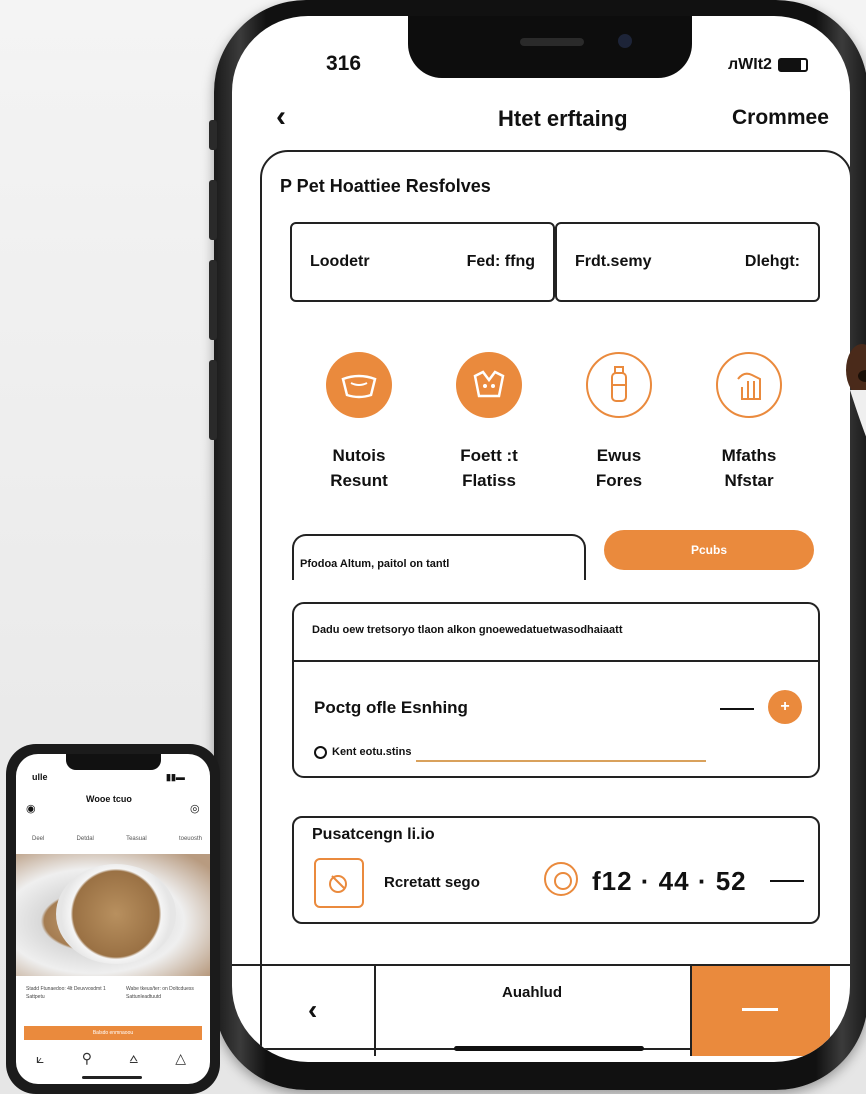 This screenshot has width=866, height=1094. I want to click on info-heading: Poctg ofle Esnhing, so click(391, 707).